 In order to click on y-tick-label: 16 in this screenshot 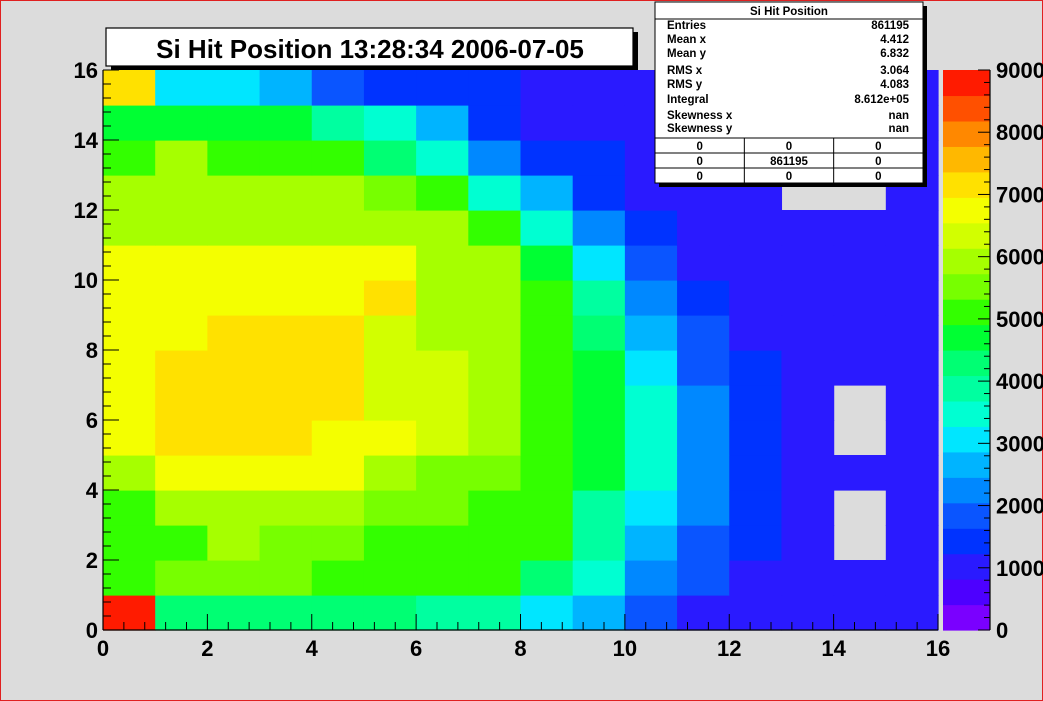, I will do `click(86, 70)`.